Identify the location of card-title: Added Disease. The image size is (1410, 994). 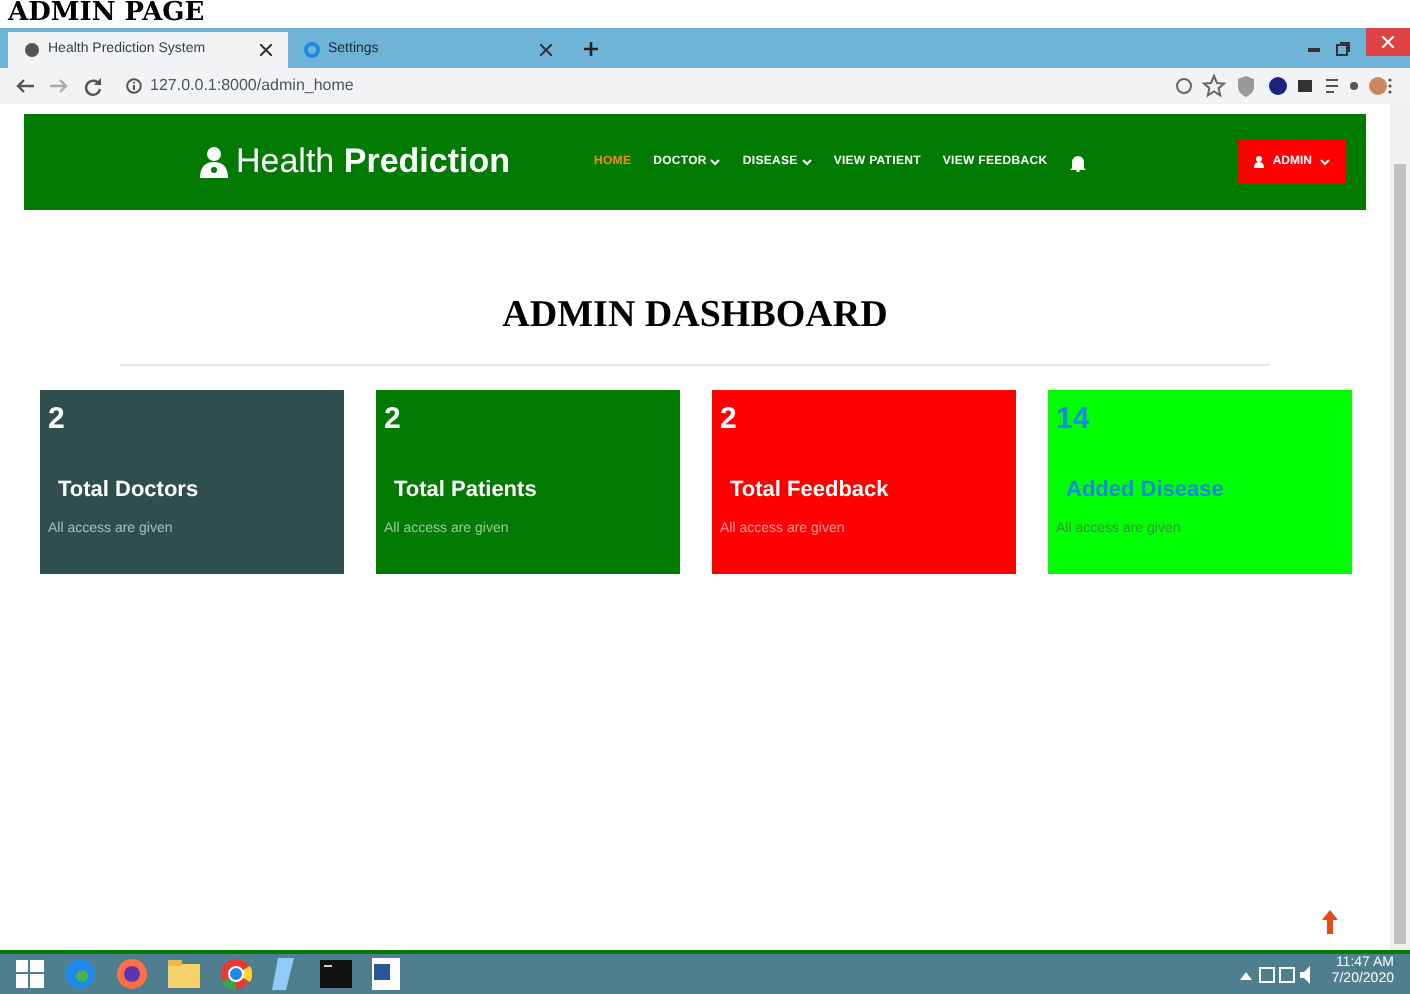
(1146, 491).